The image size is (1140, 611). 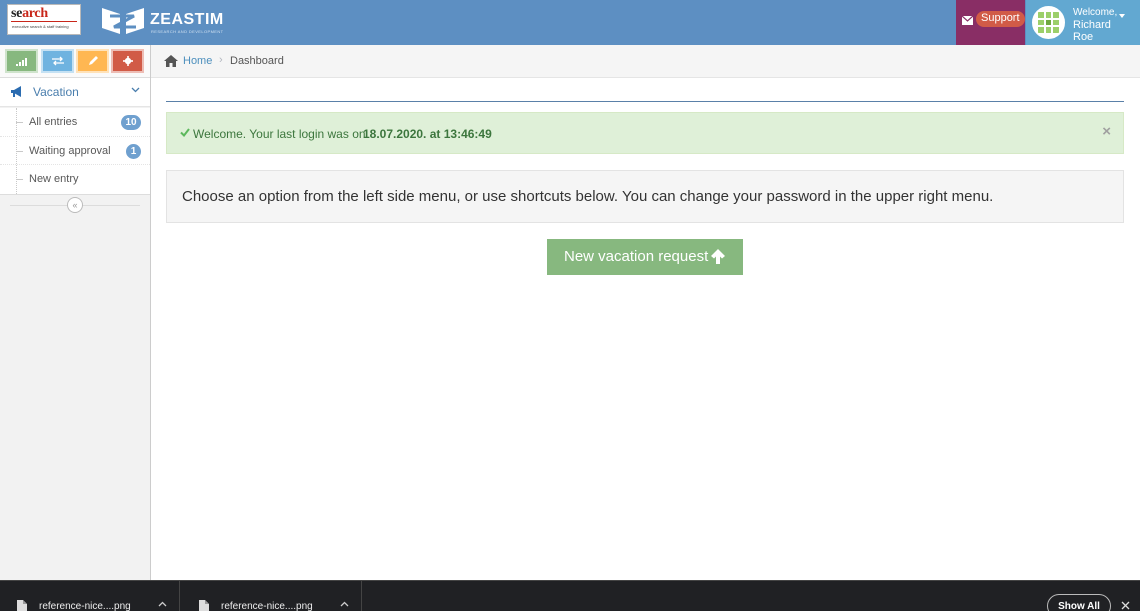 I want to click on zeastim-logo-icon, so click(x=123, y=21).